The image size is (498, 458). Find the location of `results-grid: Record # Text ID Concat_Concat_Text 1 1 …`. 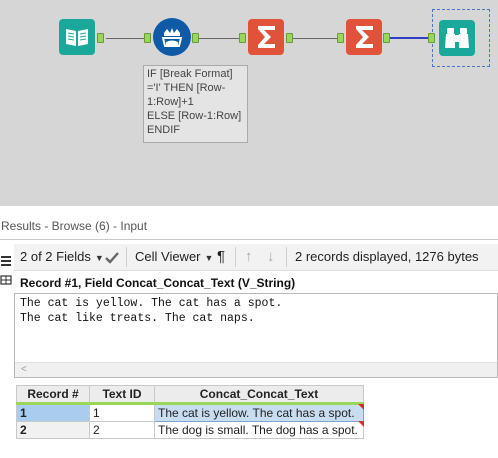

results-grid: Record # Text ID Concat_Concat_Text 1 1 … is located at coordinates (190, 412).